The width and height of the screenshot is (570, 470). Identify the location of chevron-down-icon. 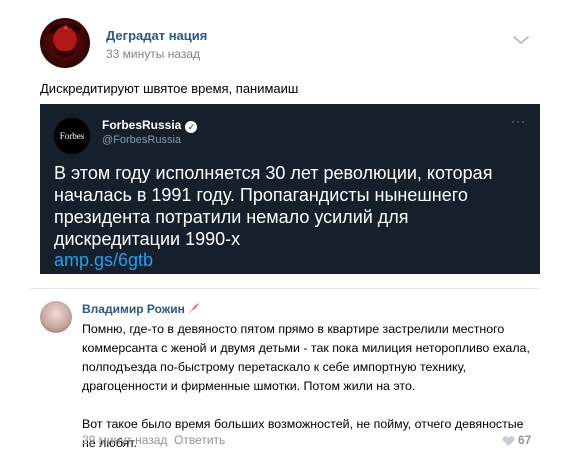
(521, 40).